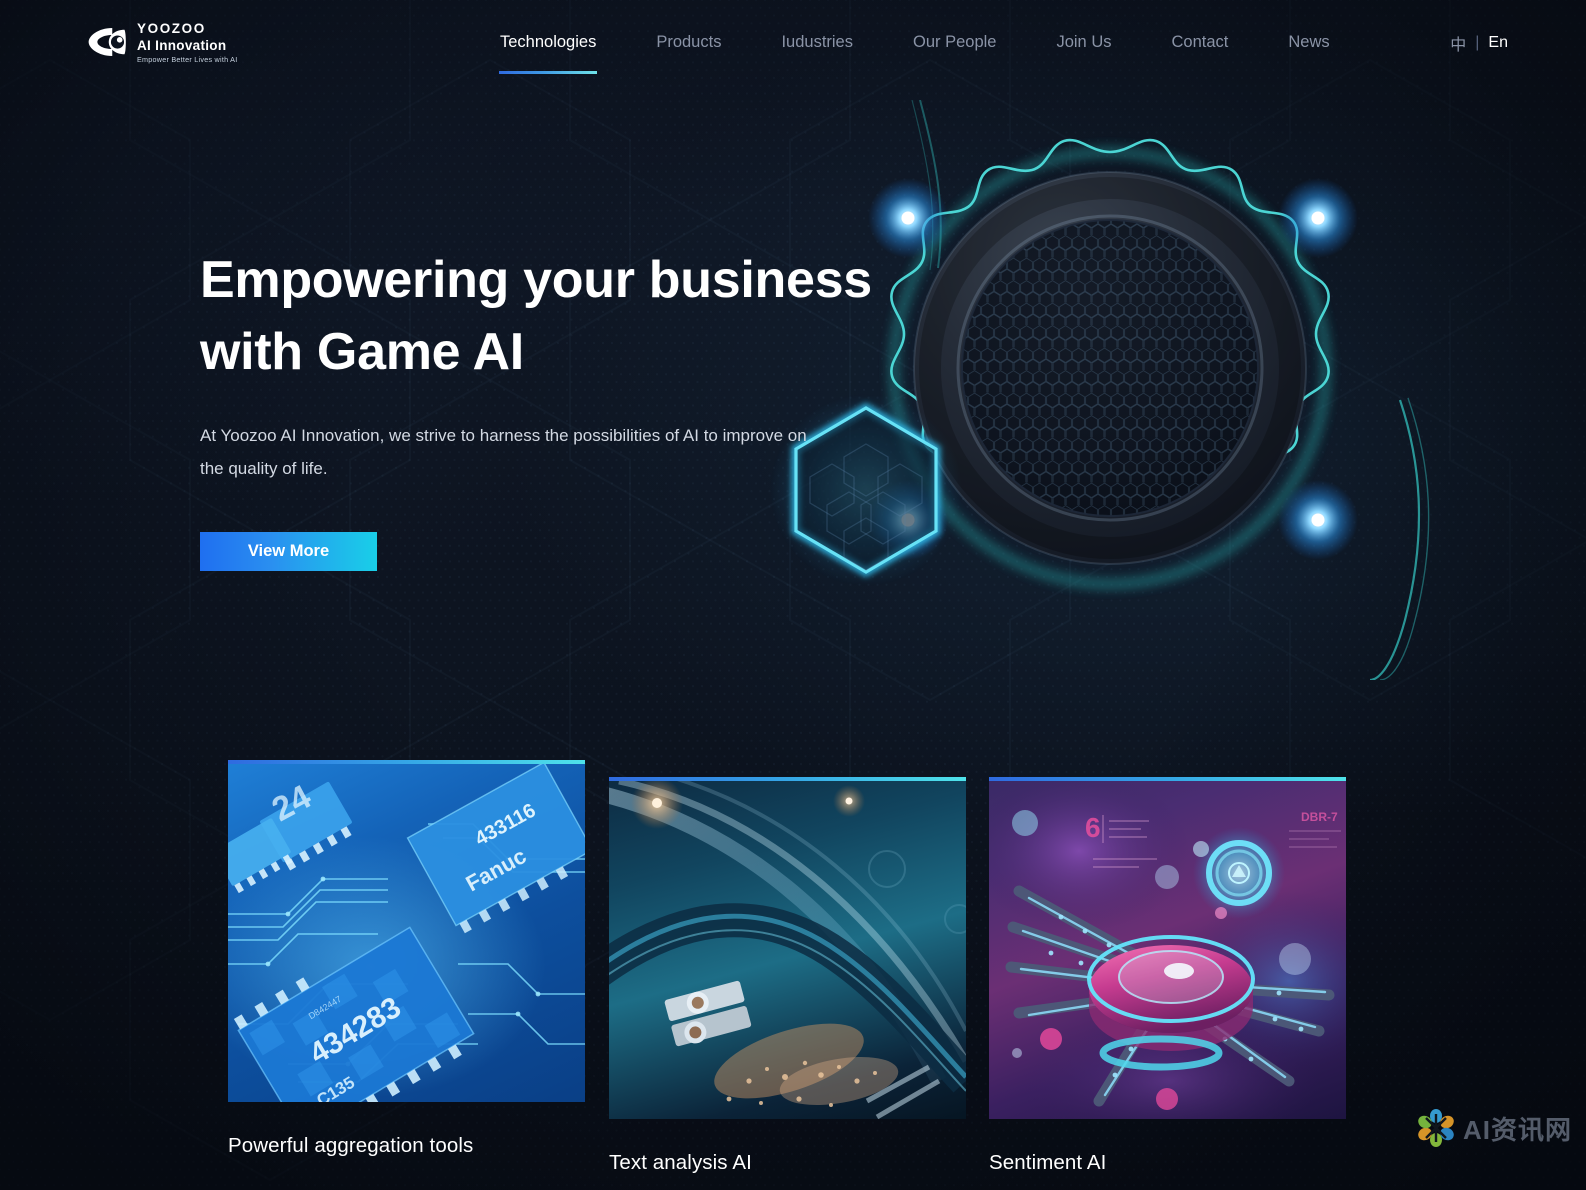 This screenshot has height=1190, width=1586. I want to click on nav-label: Iudustries, so click(817, 42).